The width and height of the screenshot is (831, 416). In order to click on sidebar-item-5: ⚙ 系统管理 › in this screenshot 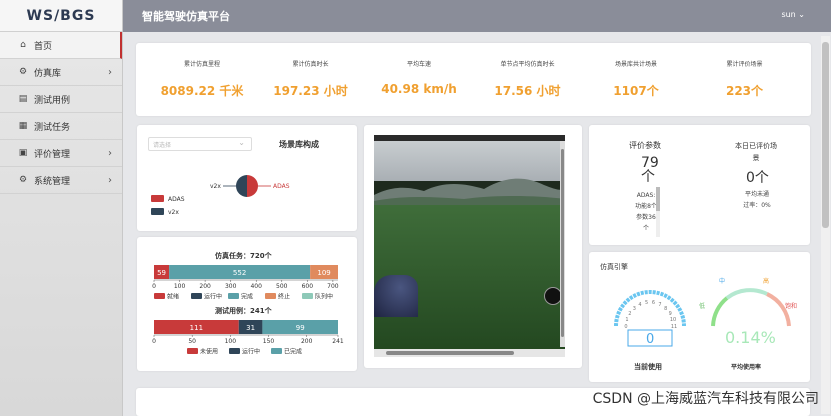, I will do `click(61, 180)`.